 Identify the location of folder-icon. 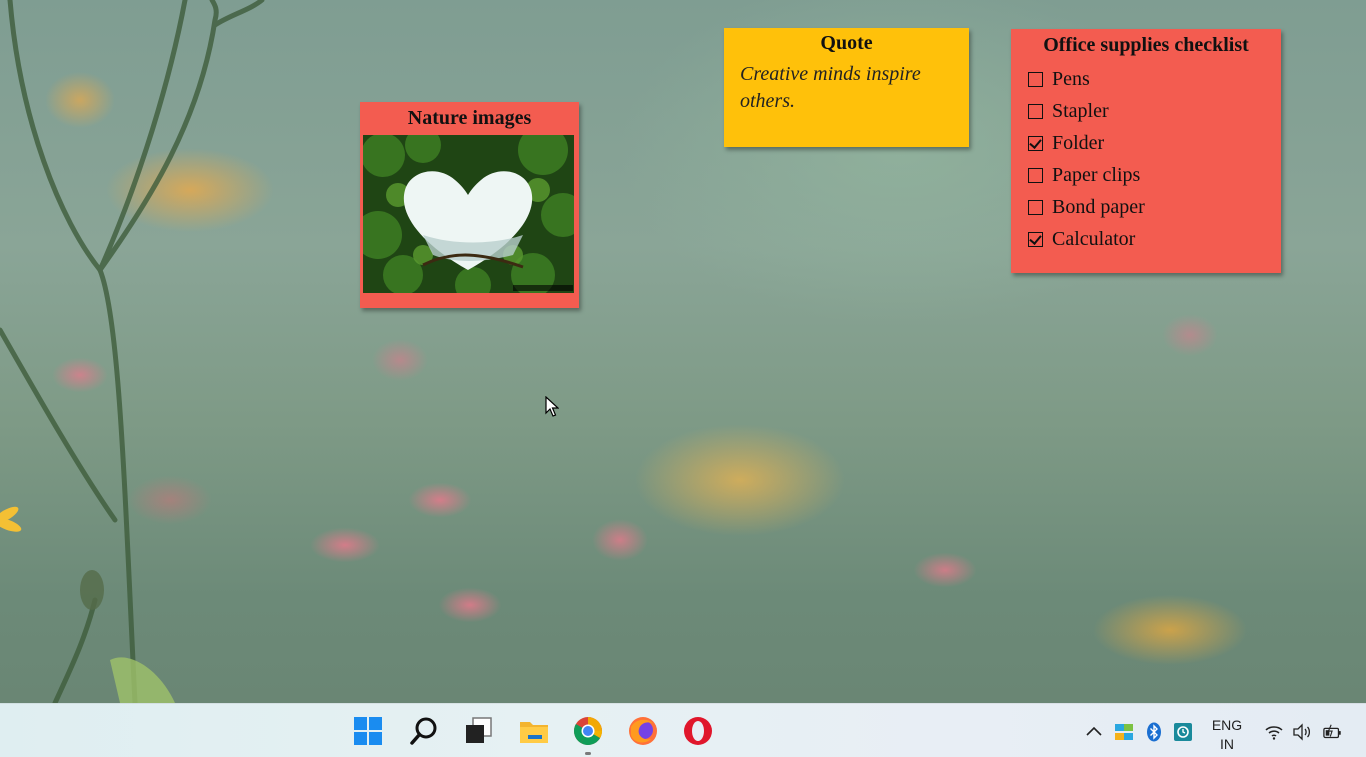
(534, 731).